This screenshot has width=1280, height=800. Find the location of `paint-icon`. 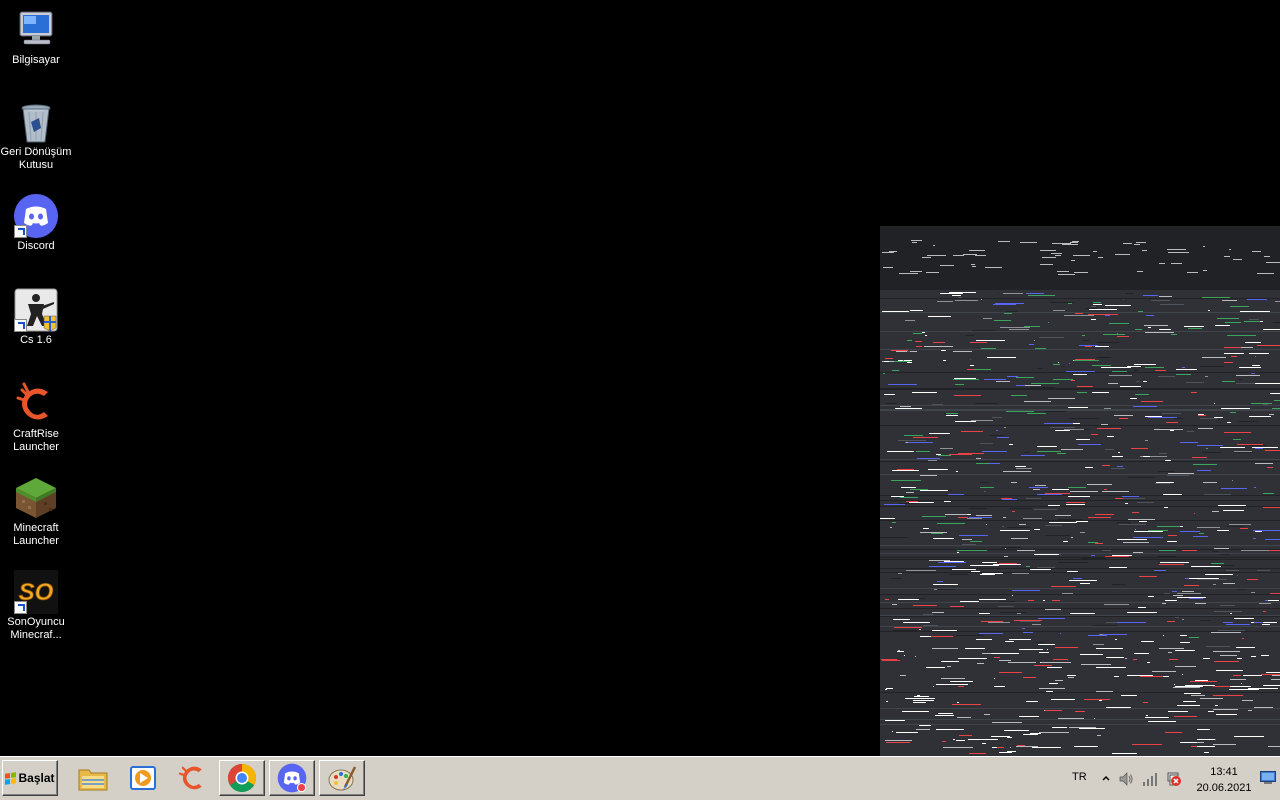

paint-icon is located at coordinates (342, 778).